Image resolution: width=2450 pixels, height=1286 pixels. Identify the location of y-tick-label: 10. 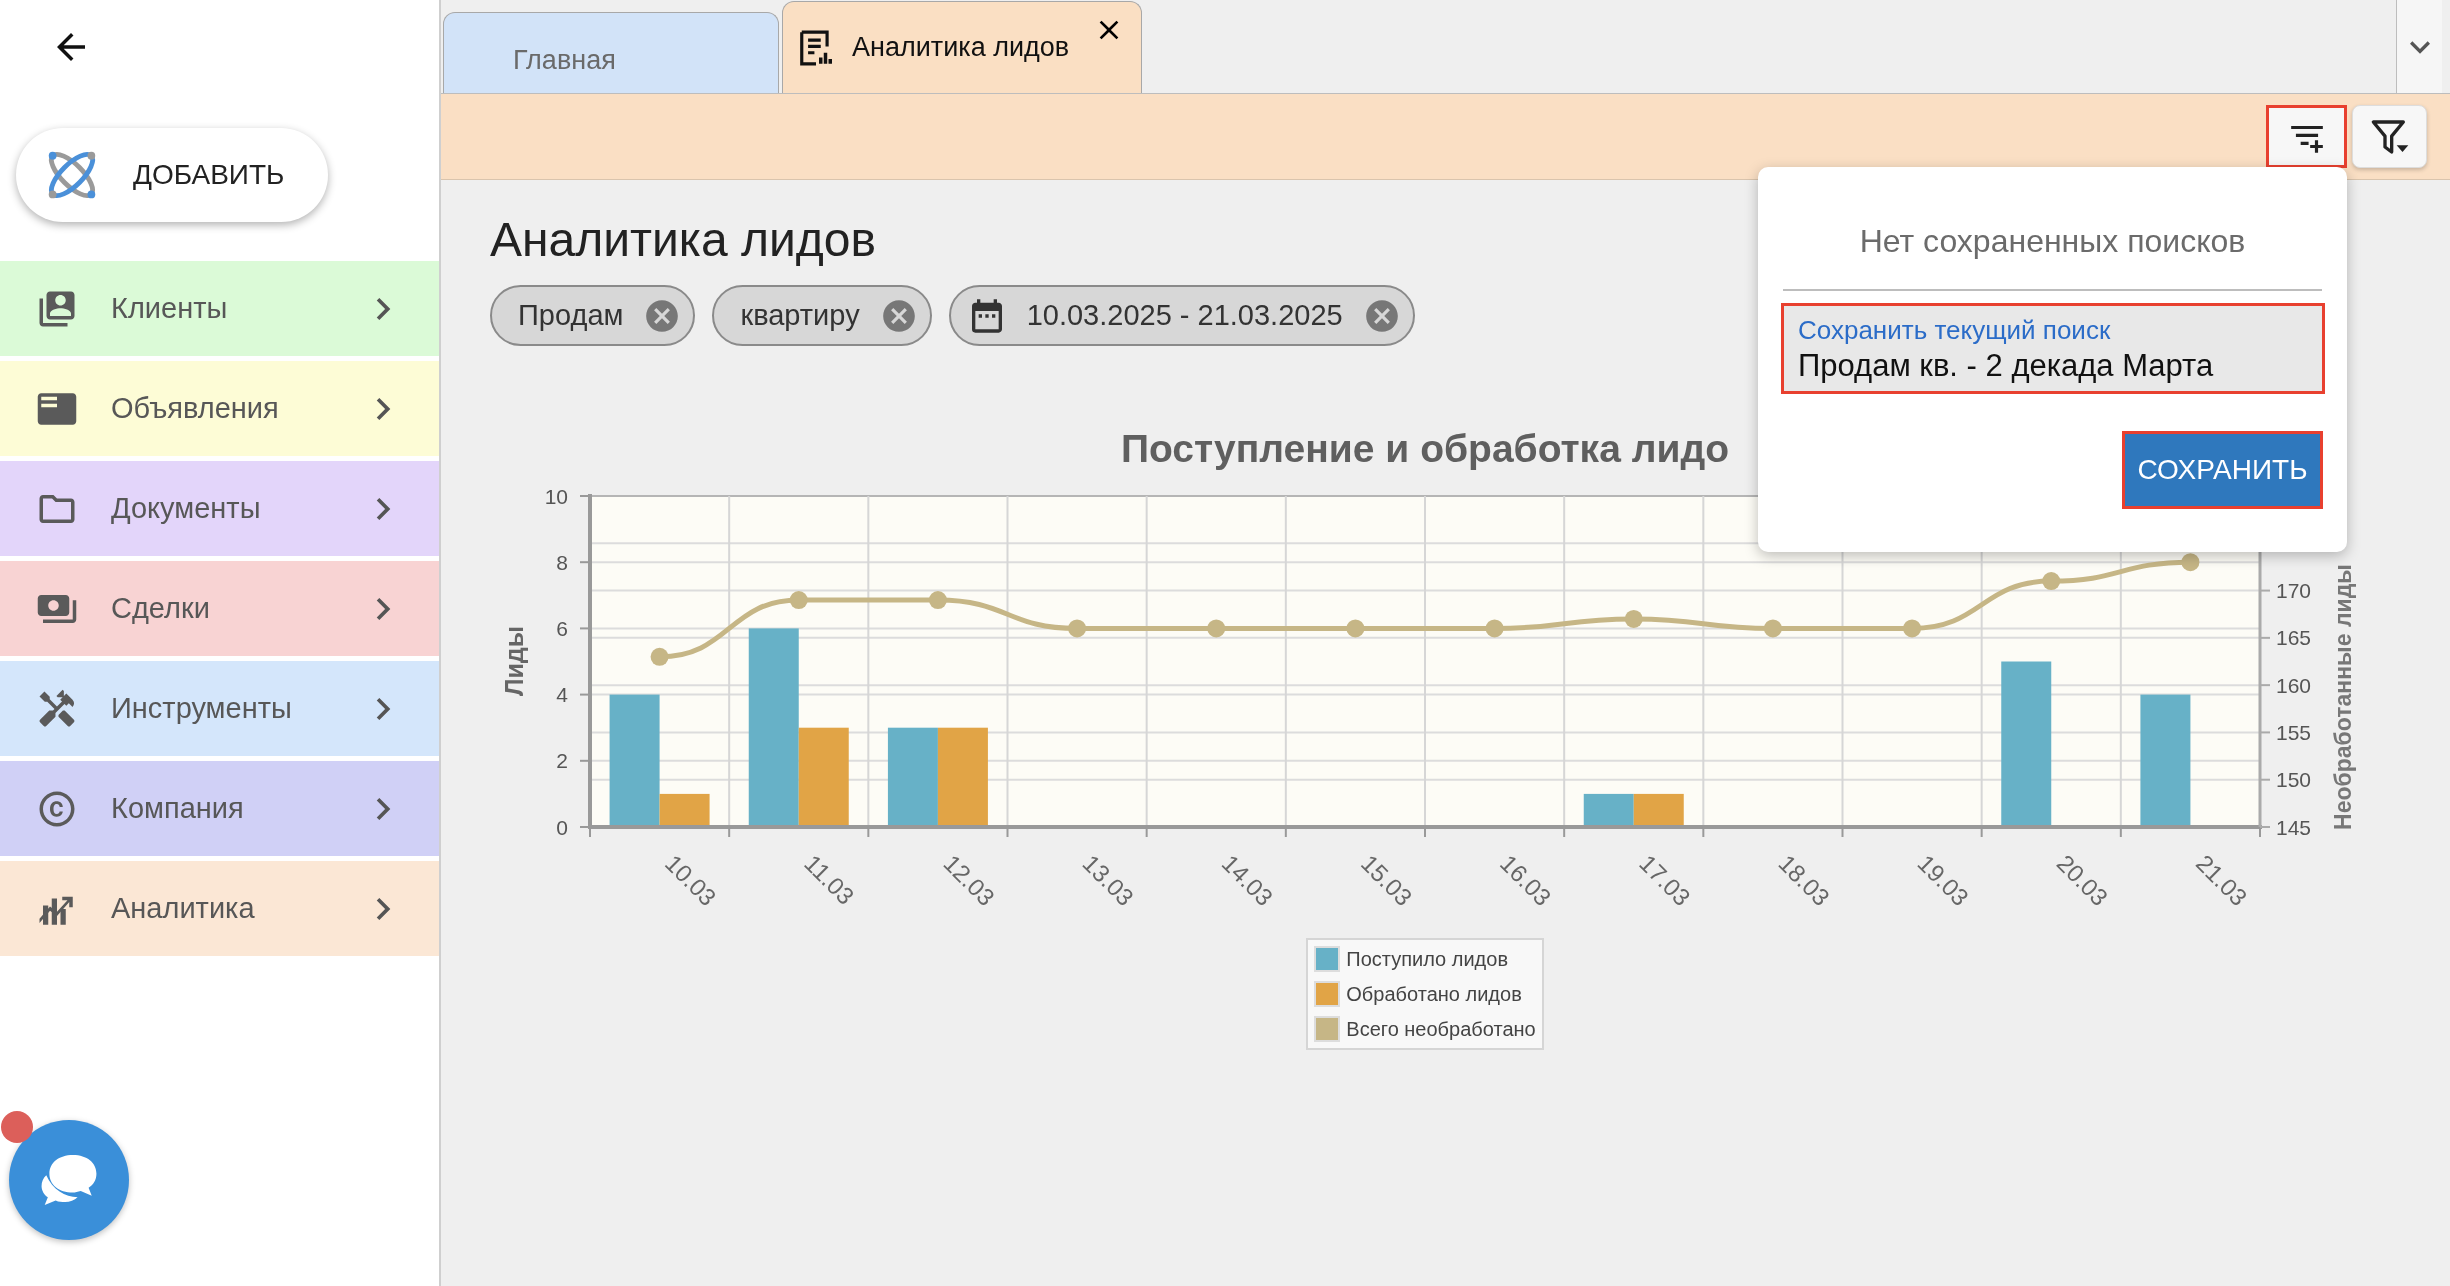
(556, 496).